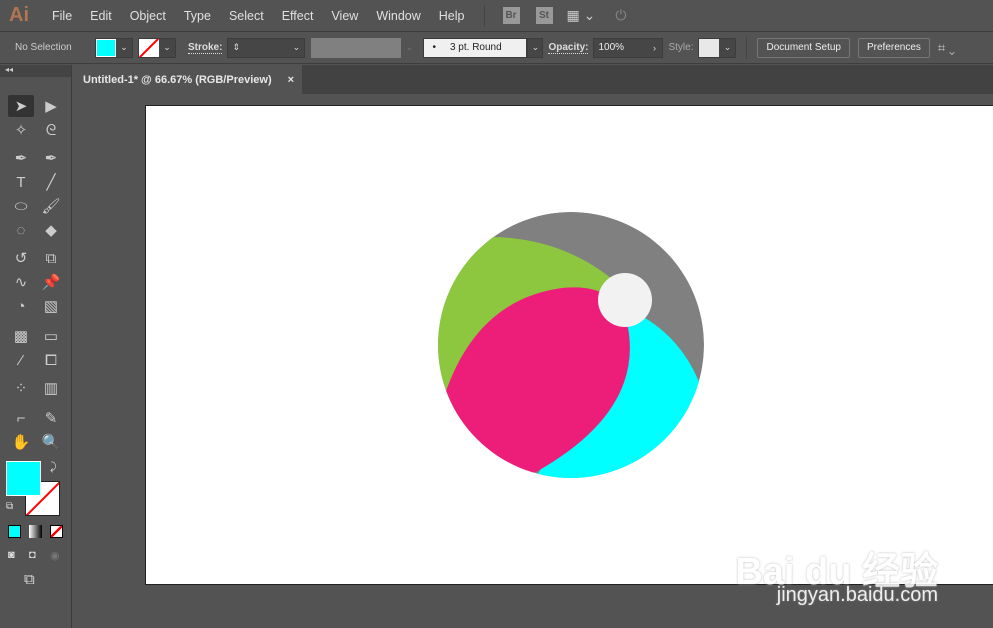  Describe the element at coordinates (628, 47) in the screenshot. I see `opacity-input: 100% ›` at that location.